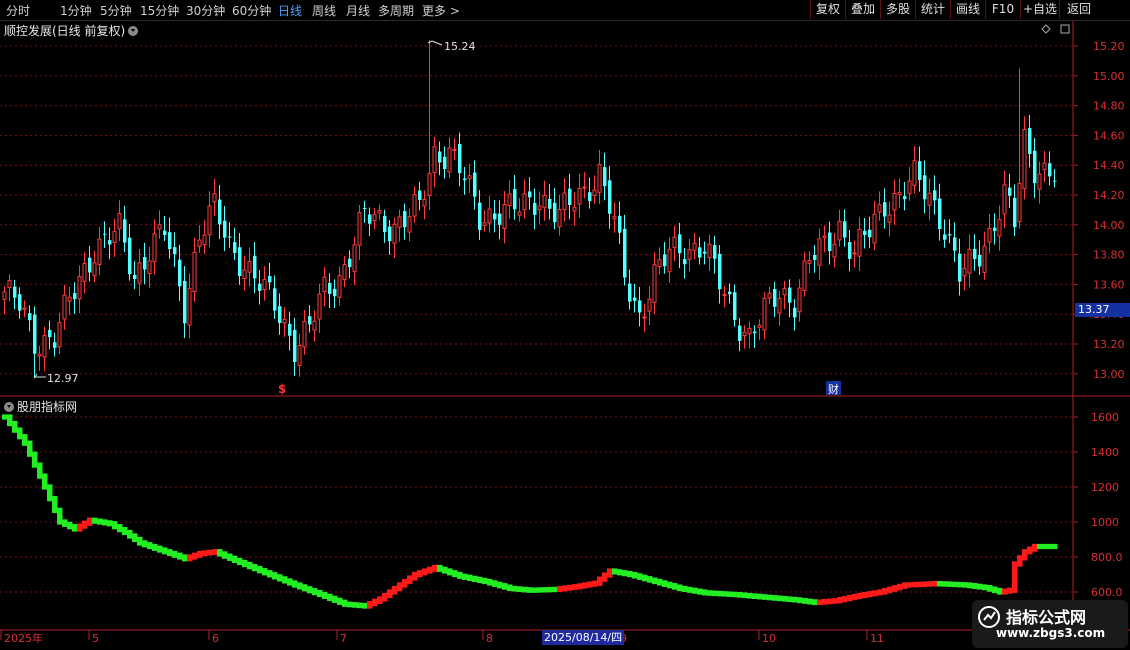  Describe the element at coordinates (71, 30) in the screenshot. I see `main-chart-title: 顺控发展(日线 前复权)` at that location.